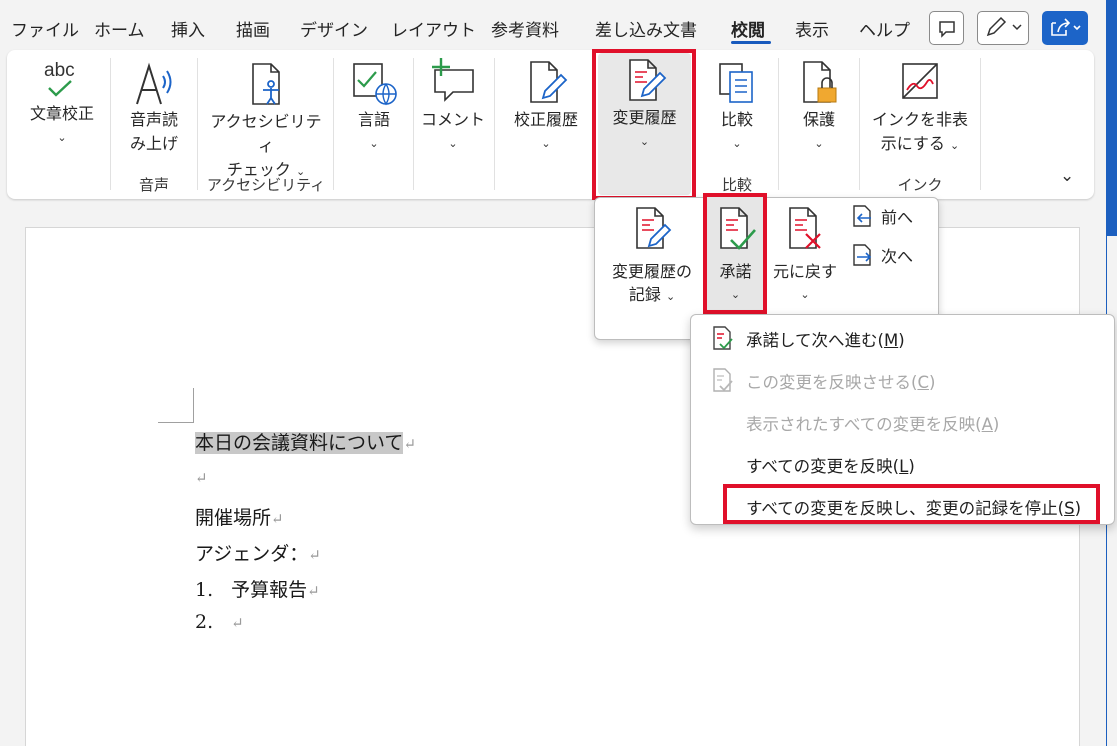 Image resolution: width=1117 pixels, height=746 pixels. Describe the element at coordinates (253, 28) in the screenshot. I see `tab-draw: 描画` at that location.